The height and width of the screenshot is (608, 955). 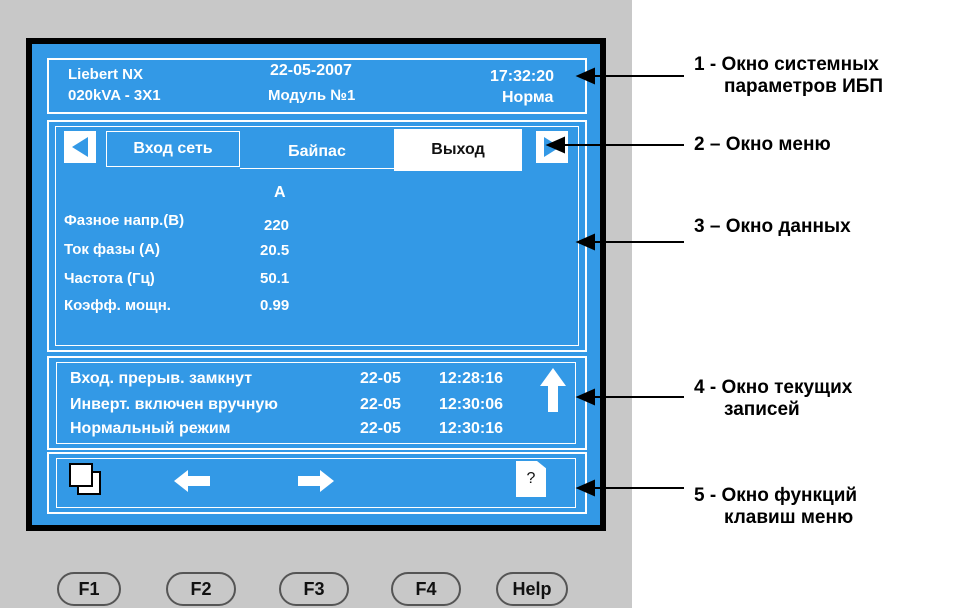 I want to click on annotation-line: записей, so click(x=762, y=409).